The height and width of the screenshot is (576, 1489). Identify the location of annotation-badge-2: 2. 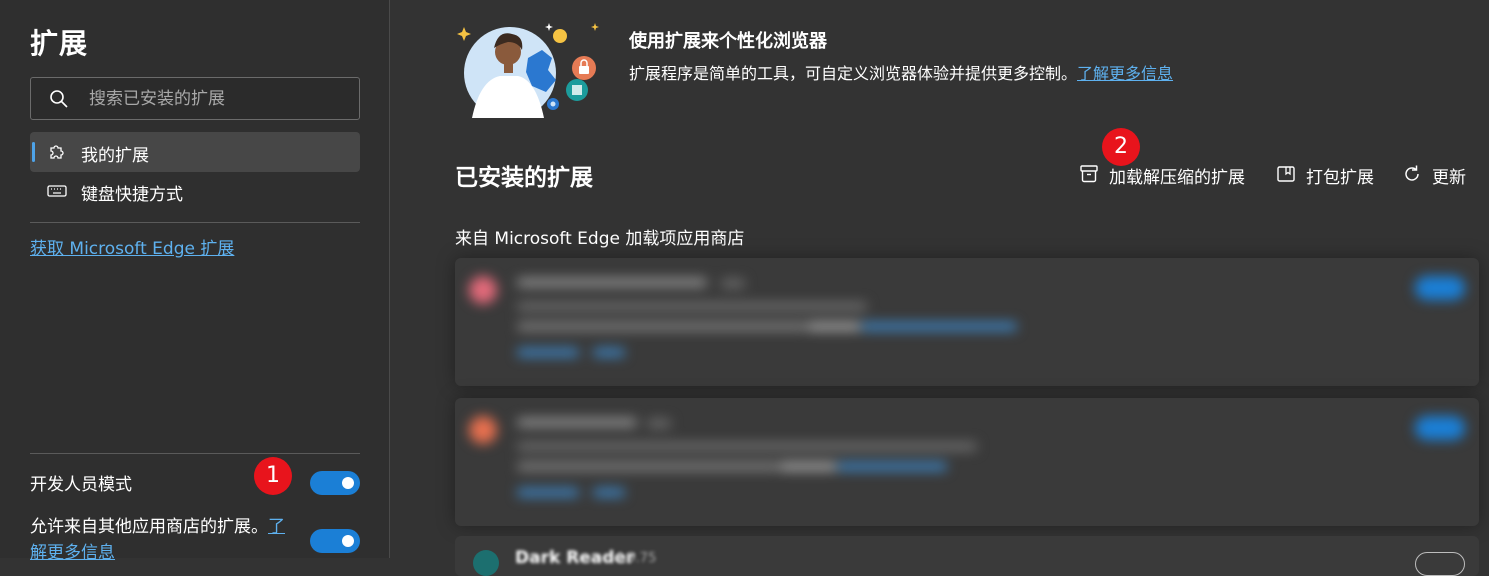
(1121, 147).